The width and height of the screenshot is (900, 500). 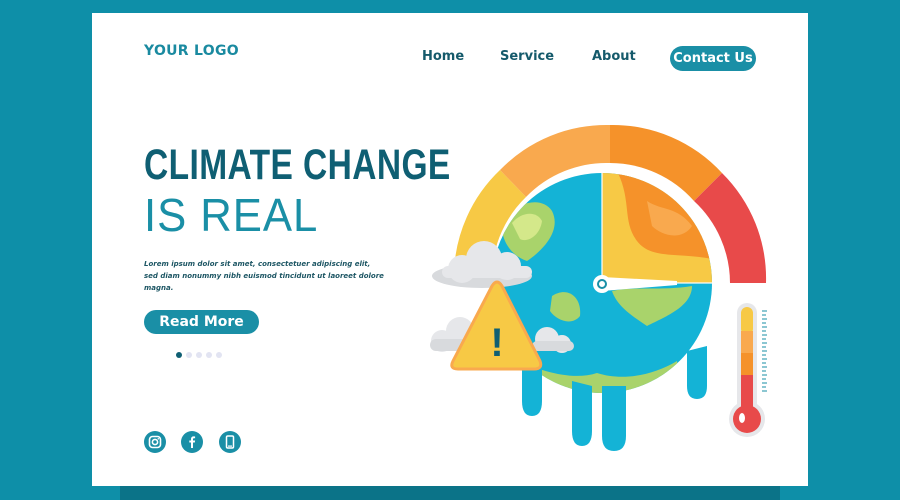 What do you see at coordinates (602, 311) in the screenshot?
I see `melting-globe` at bounding box center [602, 311].